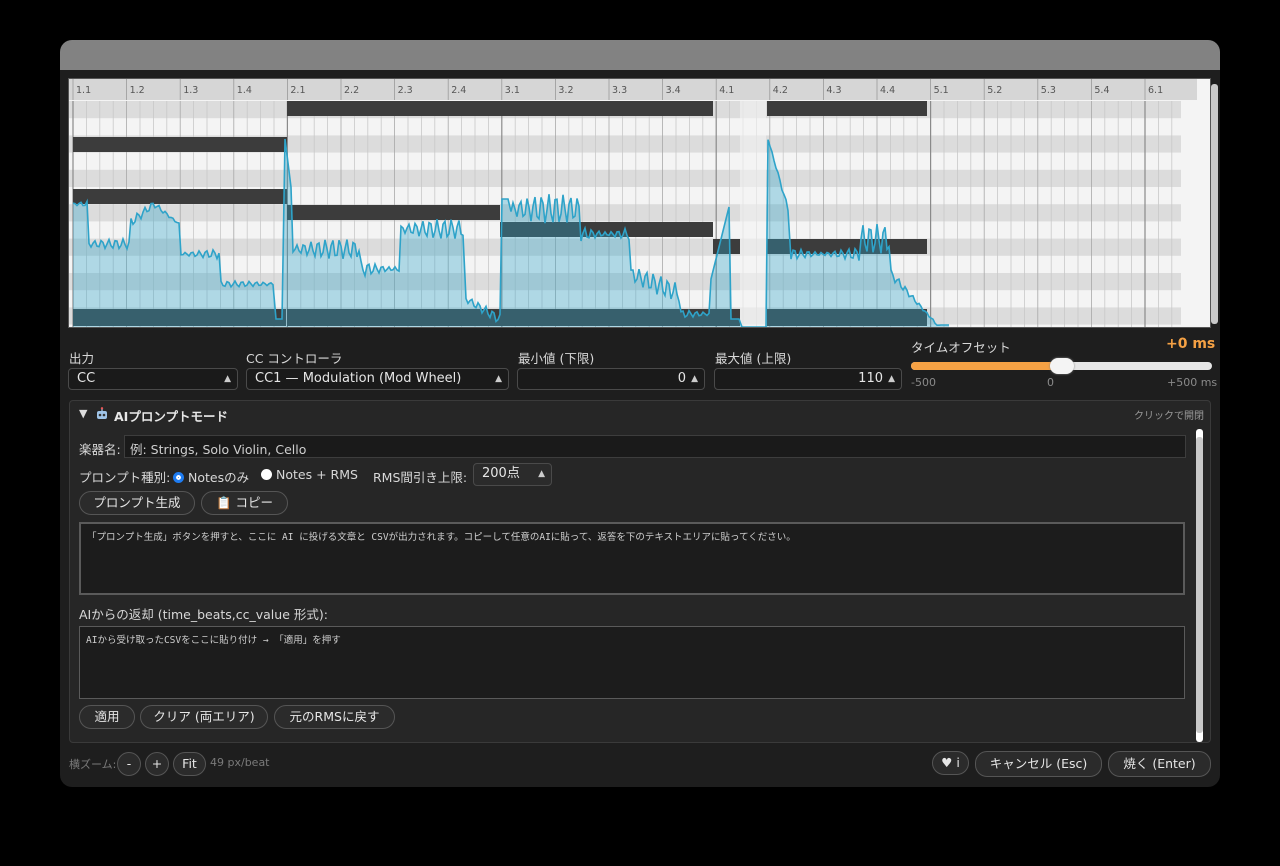 The image size is (1280, 866). Describe the element at coordinates (240, 762) in the screenshot. I see `zoom-value: 49 px/beat` at that location.